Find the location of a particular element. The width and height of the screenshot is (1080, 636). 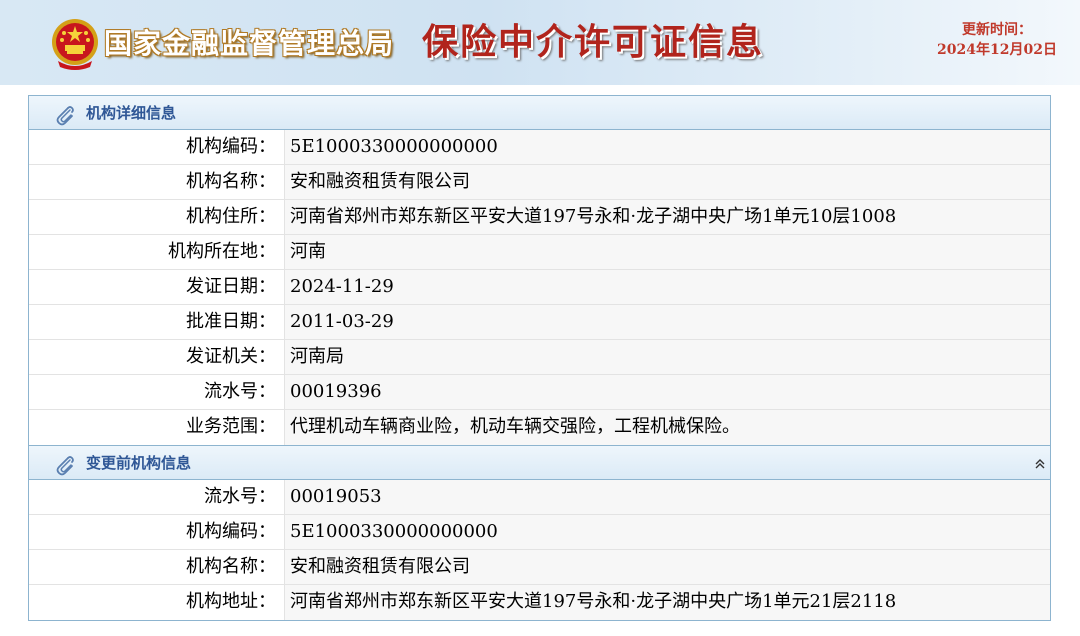

info-row: 流水号： 00019053 is located at coordinates (539, 497).